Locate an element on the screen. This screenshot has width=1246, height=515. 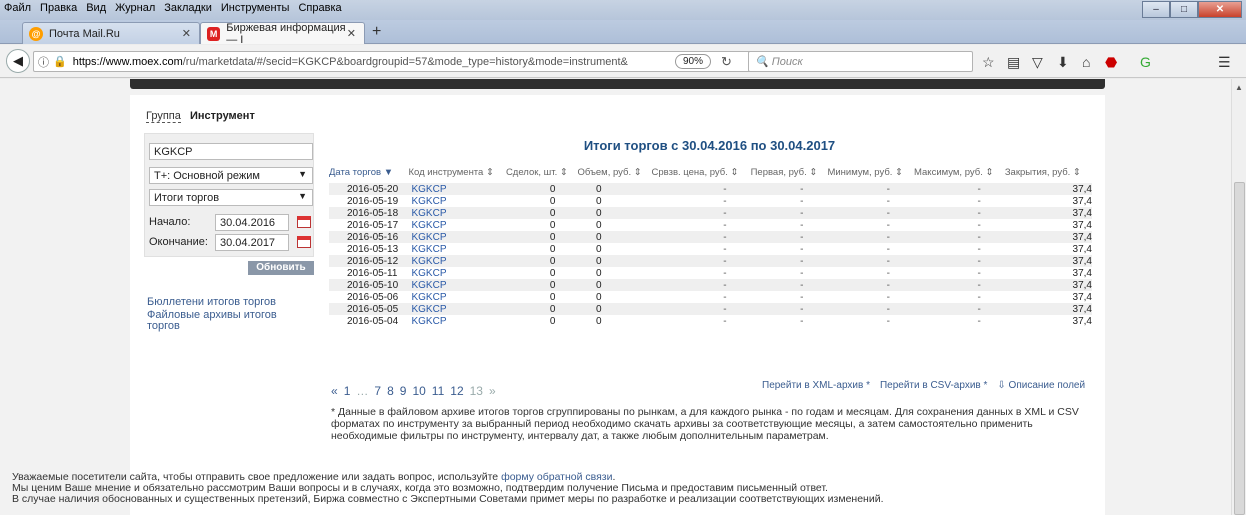
pocket-icon: ▽ is located at coordinates (1037, 62).